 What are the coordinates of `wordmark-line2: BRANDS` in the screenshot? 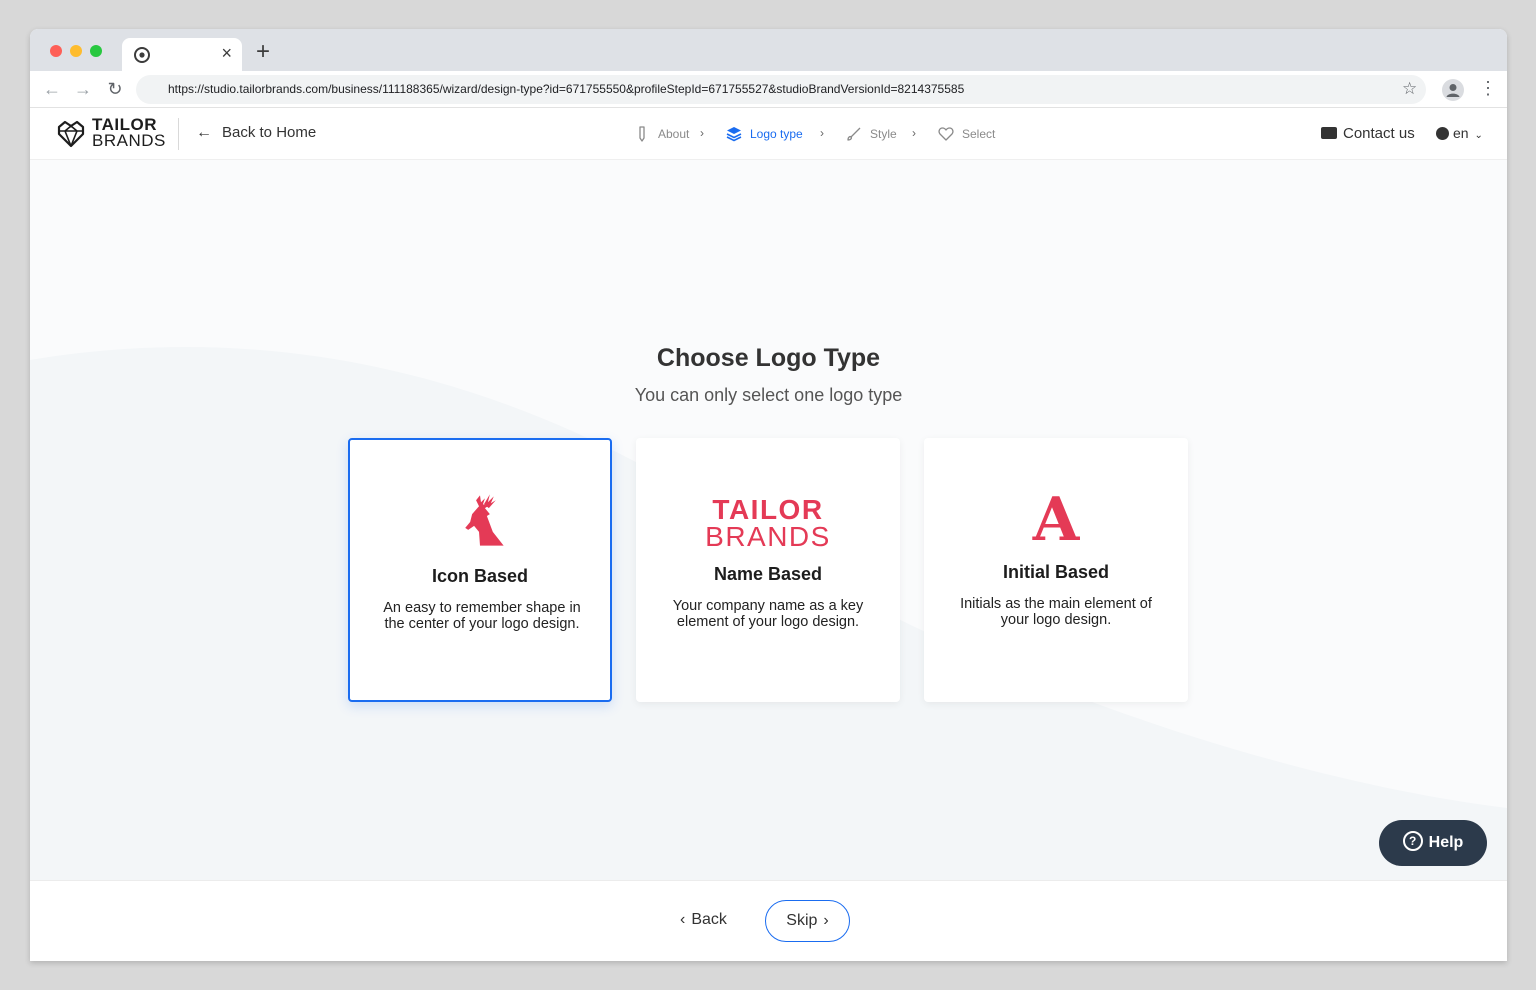 It's located at (768, 536).